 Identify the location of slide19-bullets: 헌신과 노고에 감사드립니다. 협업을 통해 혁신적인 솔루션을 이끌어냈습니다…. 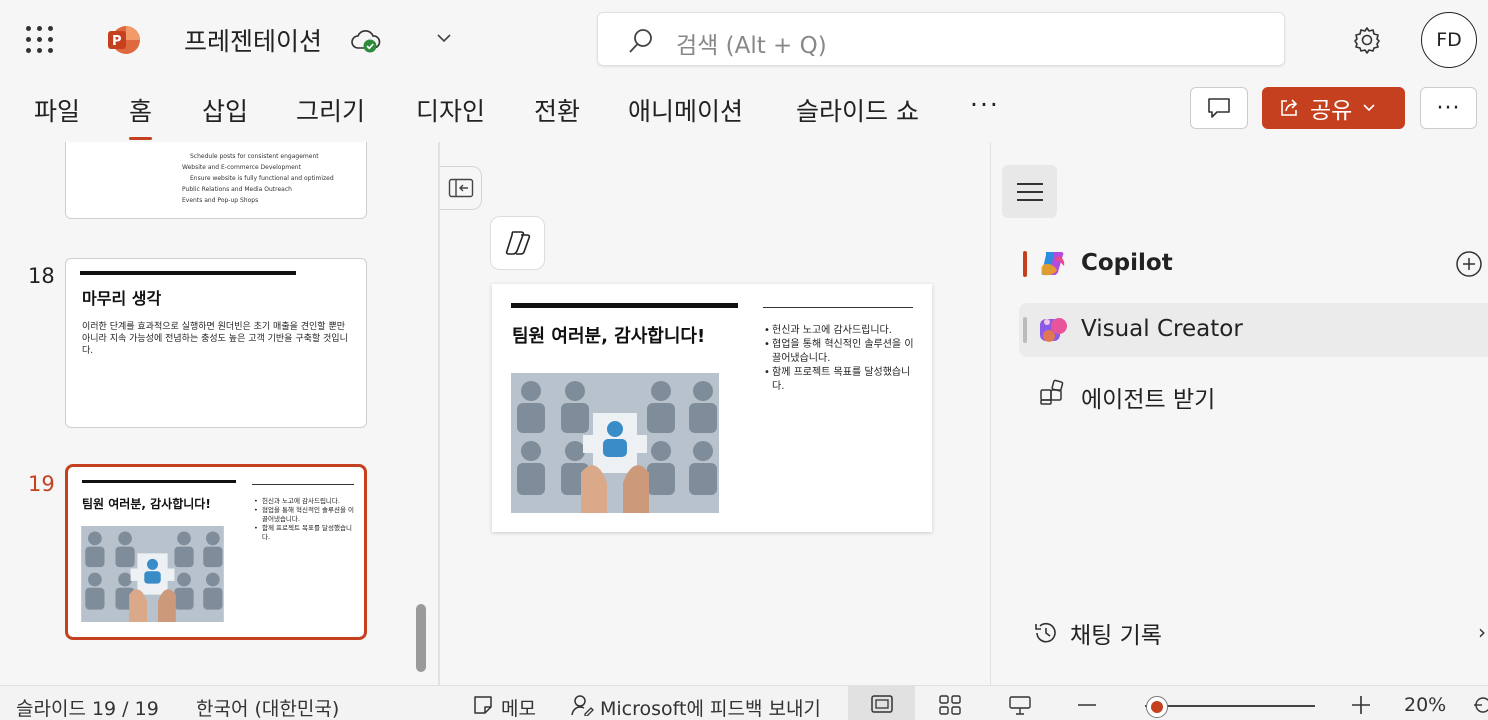
(306, 519).